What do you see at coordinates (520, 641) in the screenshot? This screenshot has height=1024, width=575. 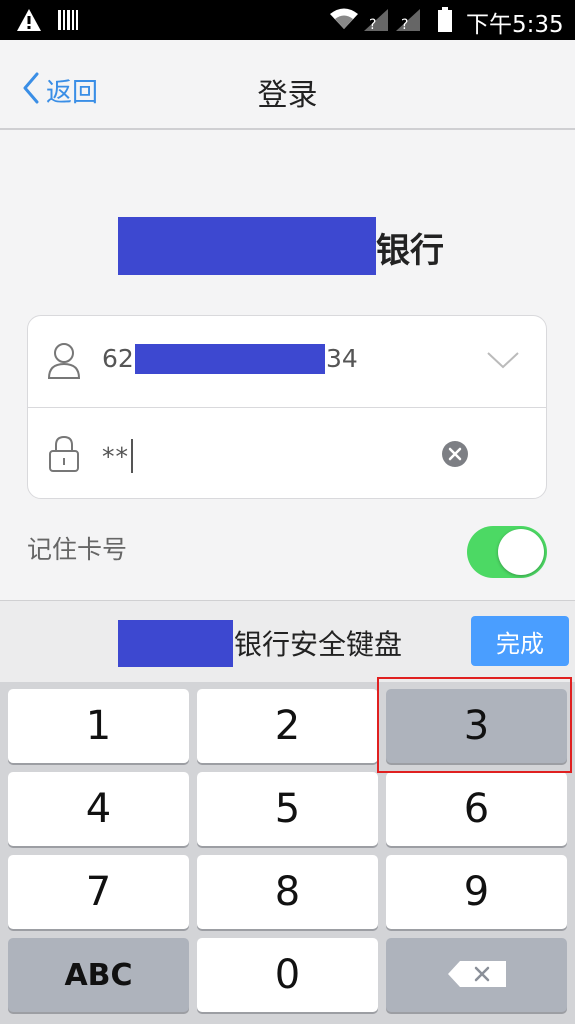 I see `done-button: 完成` at bounding box center [520, 641].